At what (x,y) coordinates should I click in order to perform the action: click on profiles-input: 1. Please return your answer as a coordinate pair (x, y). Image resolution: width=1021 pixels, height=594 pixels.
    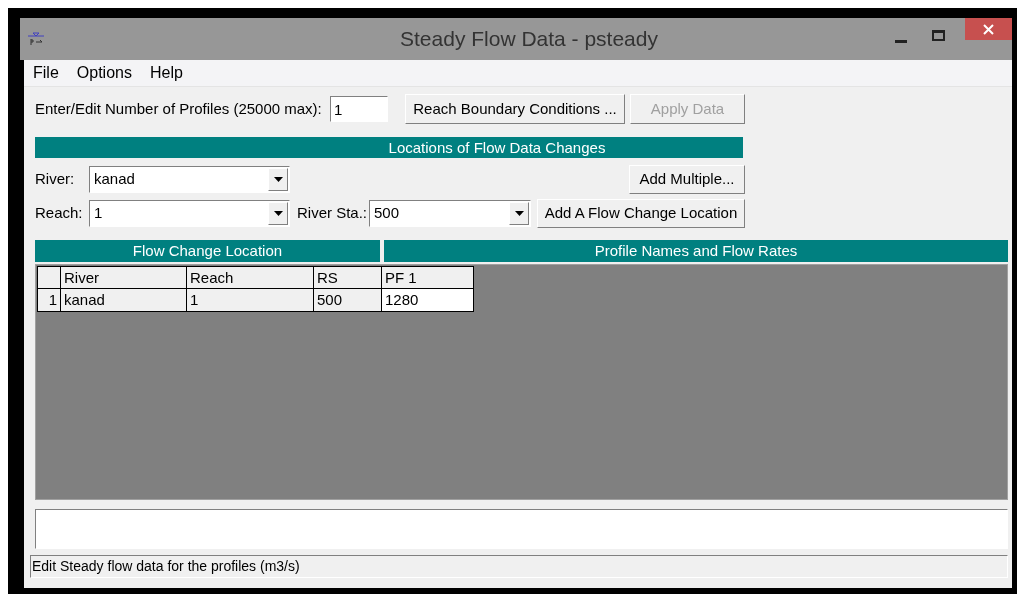
    Looking at the image, I should click on (359, 109).